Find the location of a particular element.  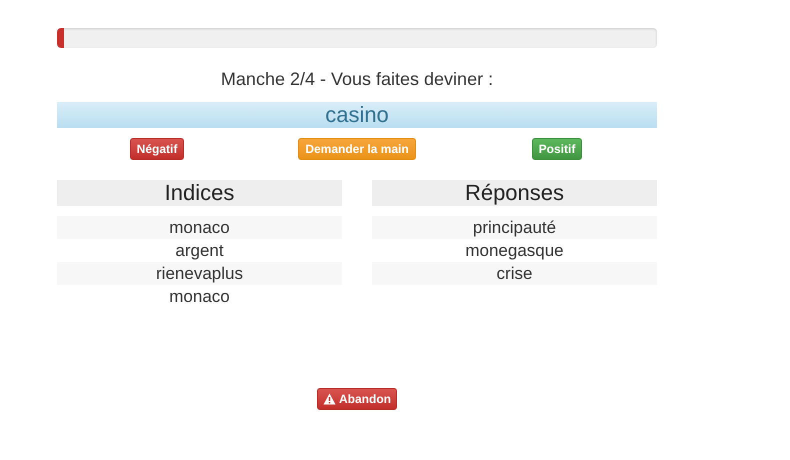

warning-icon is located at coordinates (329, 399).